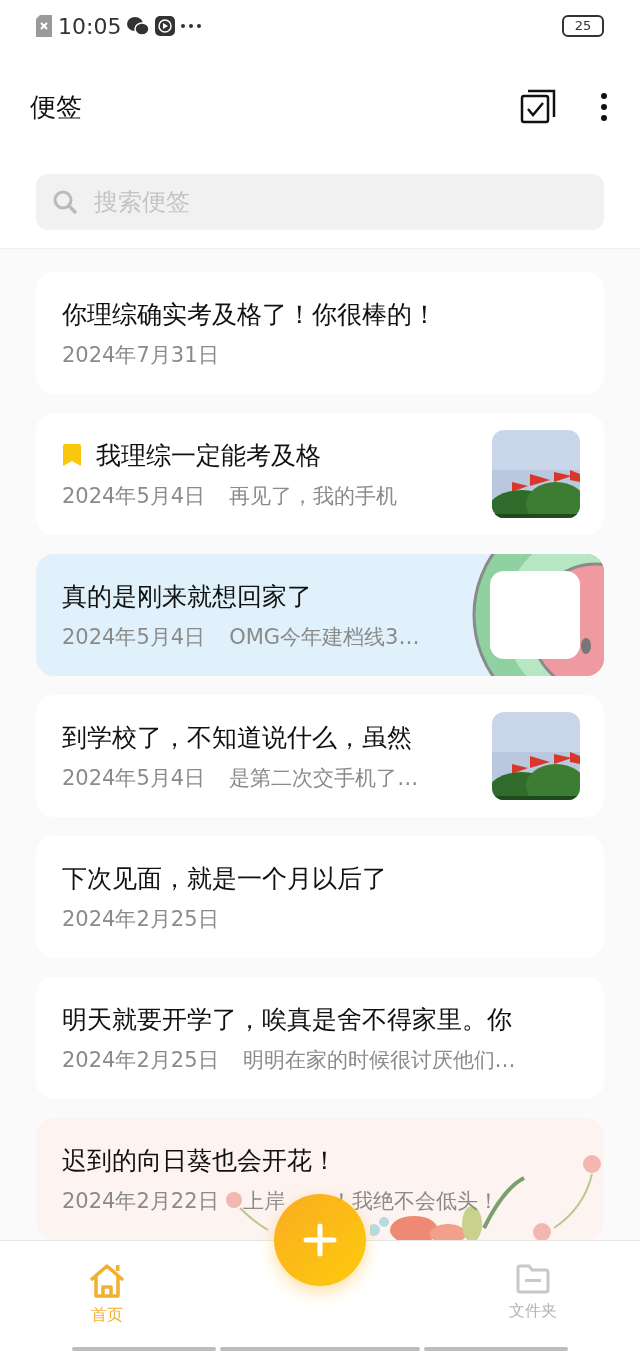 This screenshot has height=1351, width=640. What do you see at coordinates (224, 878) in the screenshot?
I see `note-title: 下次见面，就是一个月以后了` at bounding box center [224, 878].